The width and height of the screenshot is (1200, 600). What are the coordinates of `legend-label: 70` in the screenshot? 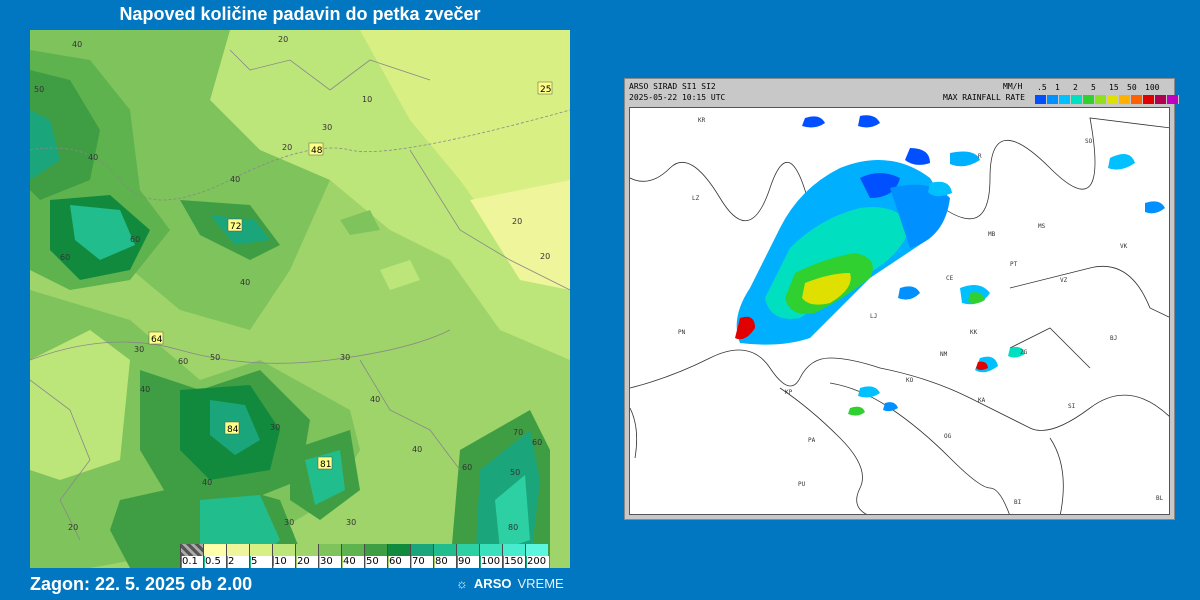 It's located at (423, 562).